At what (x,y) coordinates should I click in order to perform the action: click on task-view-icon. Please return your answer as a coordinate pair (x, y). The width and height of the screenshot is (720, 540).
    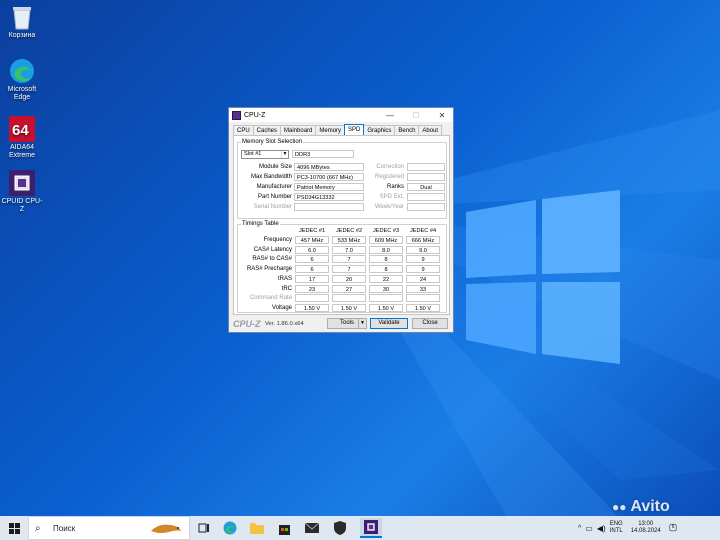
    Looking at the image, I should click on (203, 528).